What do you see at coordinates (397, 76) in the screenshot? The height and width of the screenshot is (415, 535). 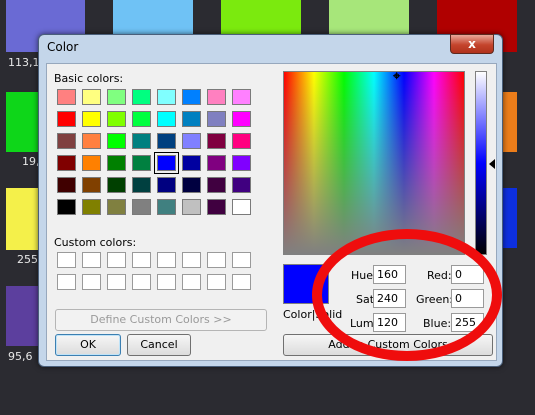 I see `crosshair-icon: ⌖` at bounding box center [397, 76].